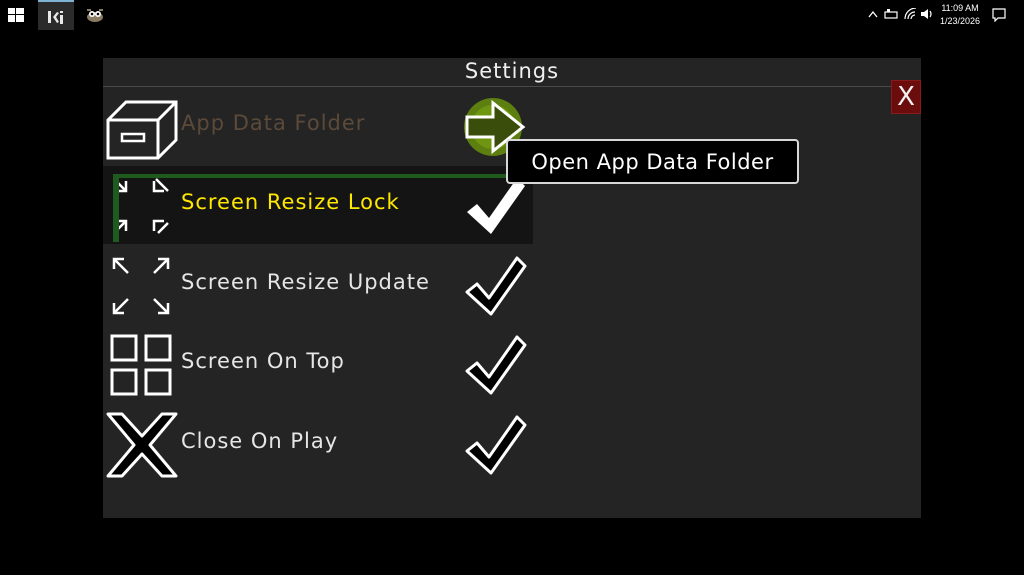 Image resolution: width=1024 pixels, height=575 pixels. Describe the element at coordinates (322, 176) in the screenshot. I see `selection-focus-bar` at that location.